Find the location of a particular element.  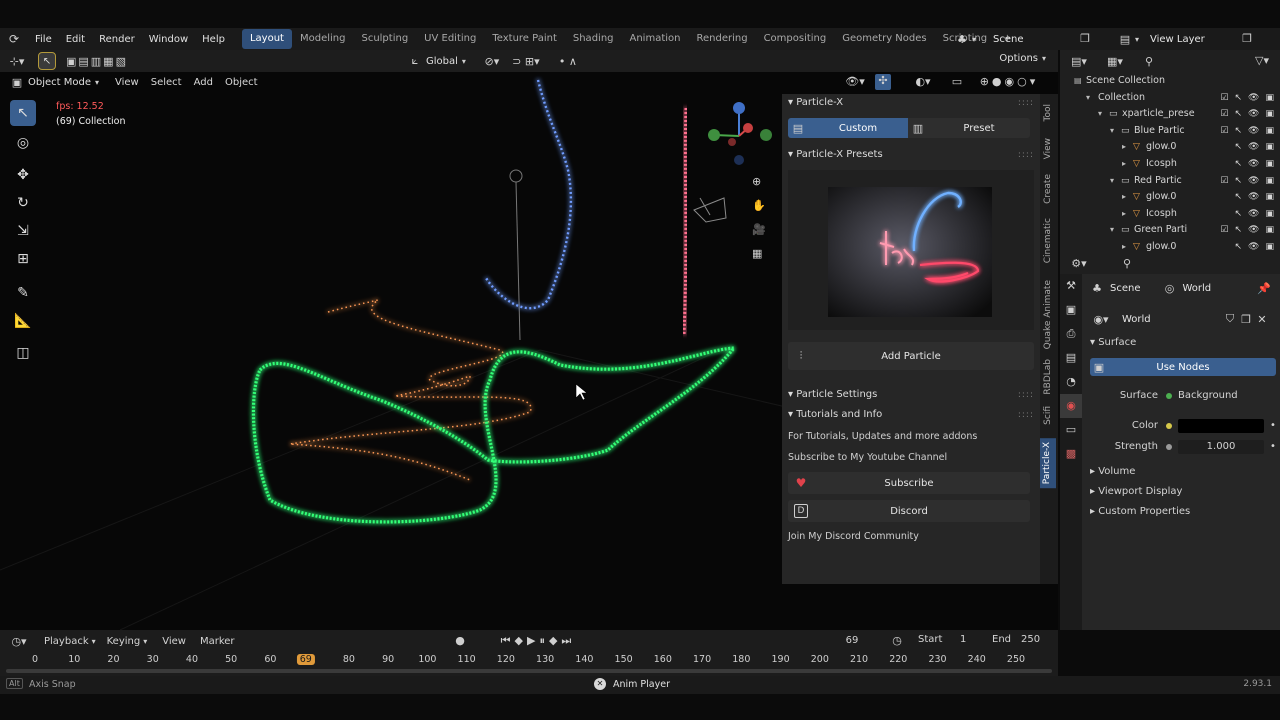

view-layer-selector: ▤ ▾ View Layer is located at coordinates (1161, 39).